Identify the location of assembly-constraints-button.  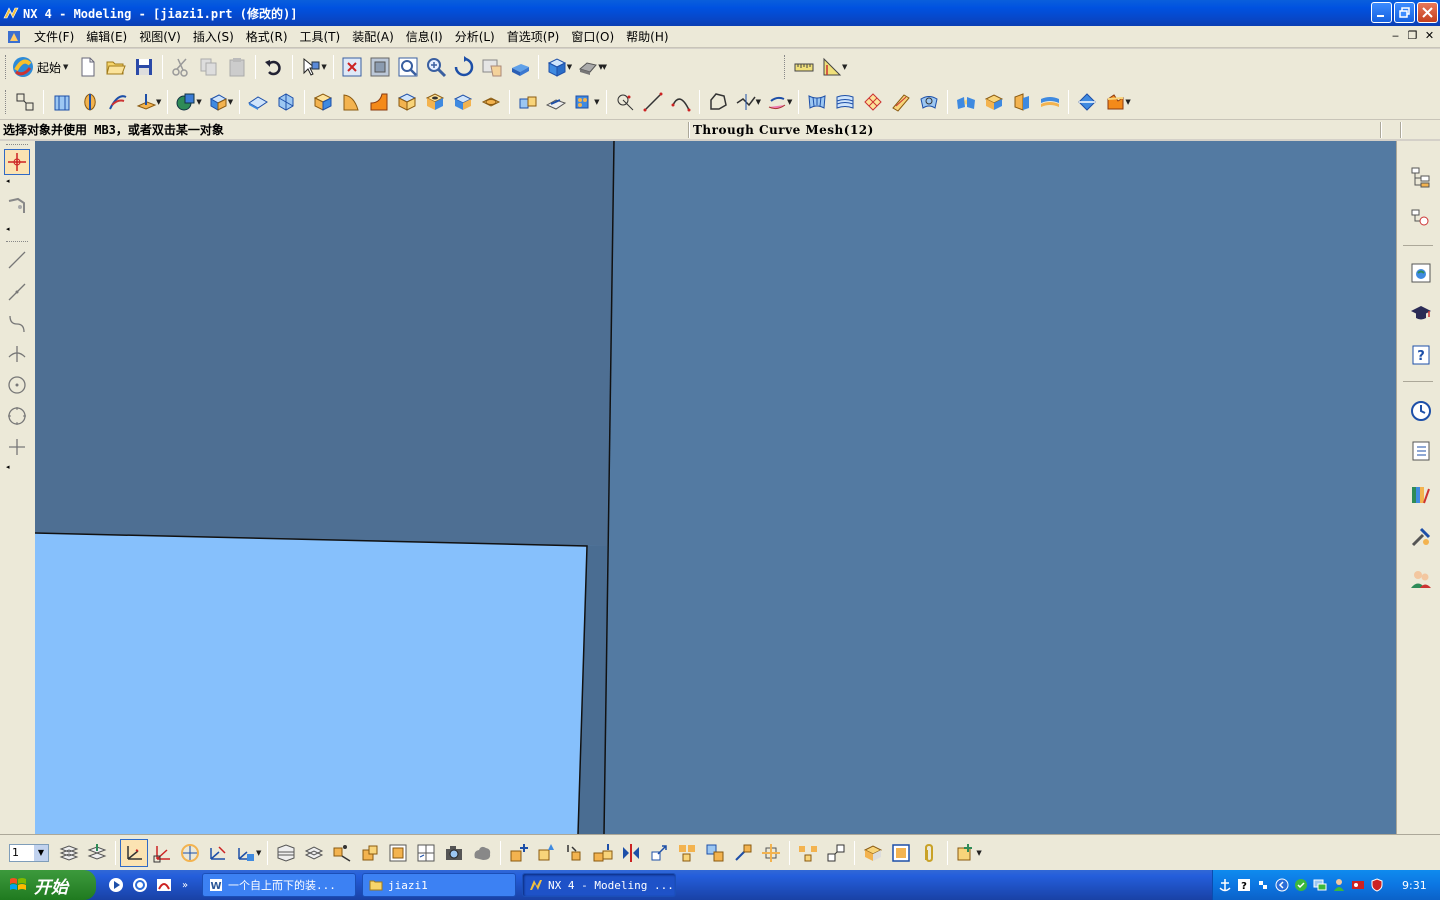
(873, 853).